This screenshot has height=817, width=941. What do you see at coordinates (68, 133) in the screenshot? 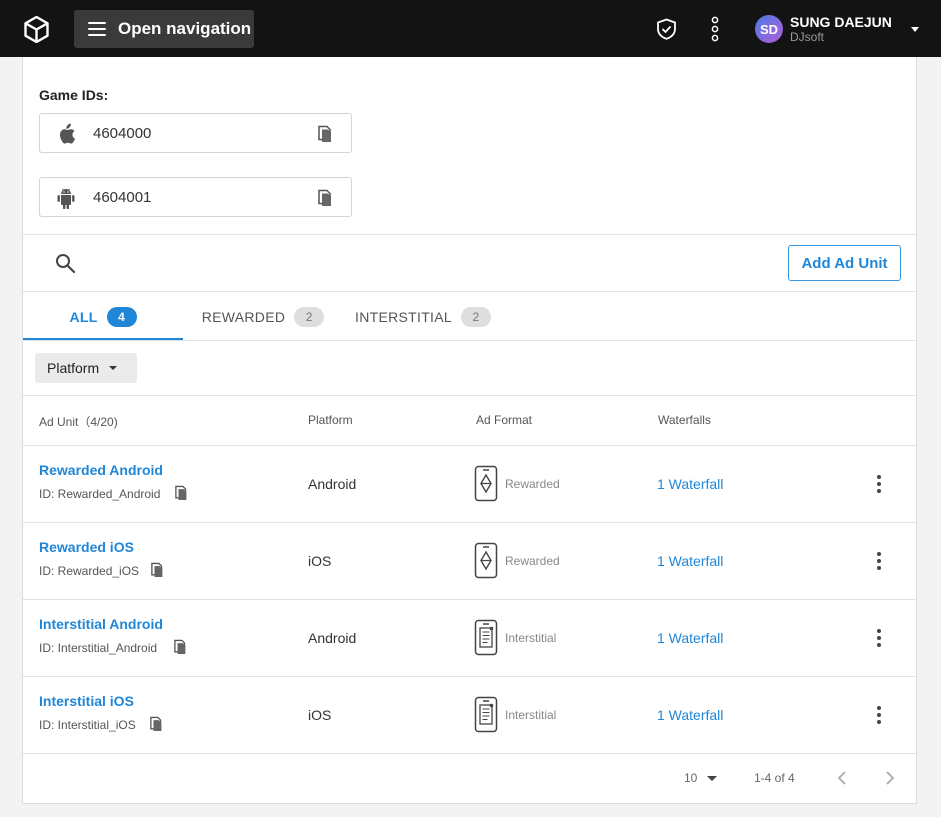
I see `apple-icon` at bounding box center [68, 133].